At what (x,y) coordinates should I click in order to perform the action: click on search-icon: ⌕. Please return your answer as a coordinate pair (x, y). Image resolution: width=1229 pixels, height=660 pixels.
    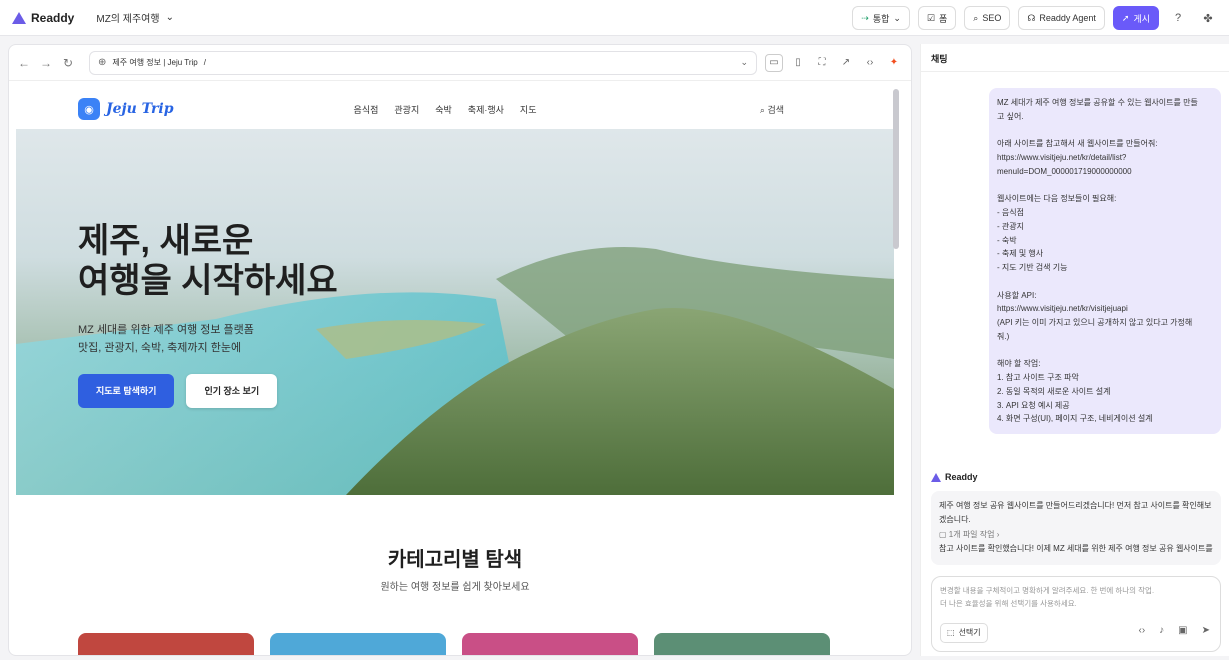
    Looking at the image, I should click on (976, 17).